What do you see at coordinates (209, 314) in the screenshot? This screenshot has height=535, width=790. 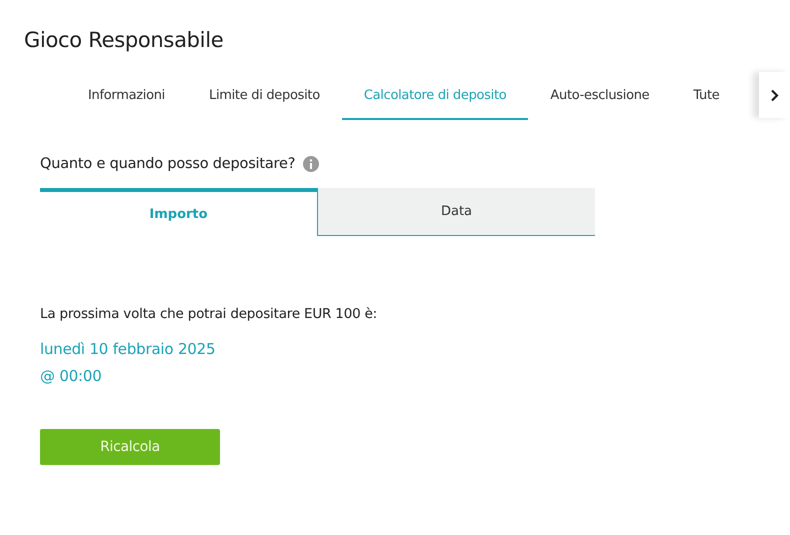 I see `result-message: La prossima volta che potrai depositare EUR 100 è:` at bounding box center [209, 314].